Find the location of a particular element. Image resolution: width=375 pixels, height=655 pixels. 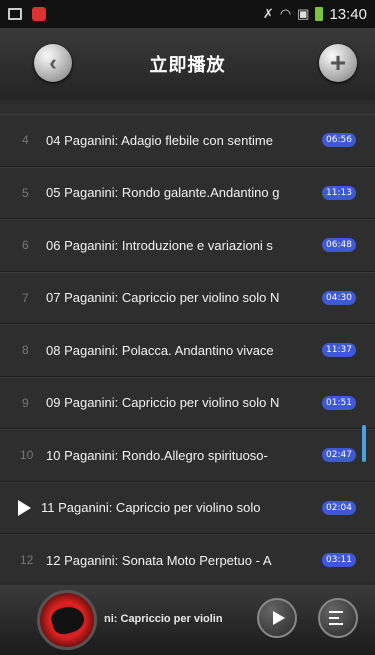

track-index: 4 is located at coordinates (25, 140).